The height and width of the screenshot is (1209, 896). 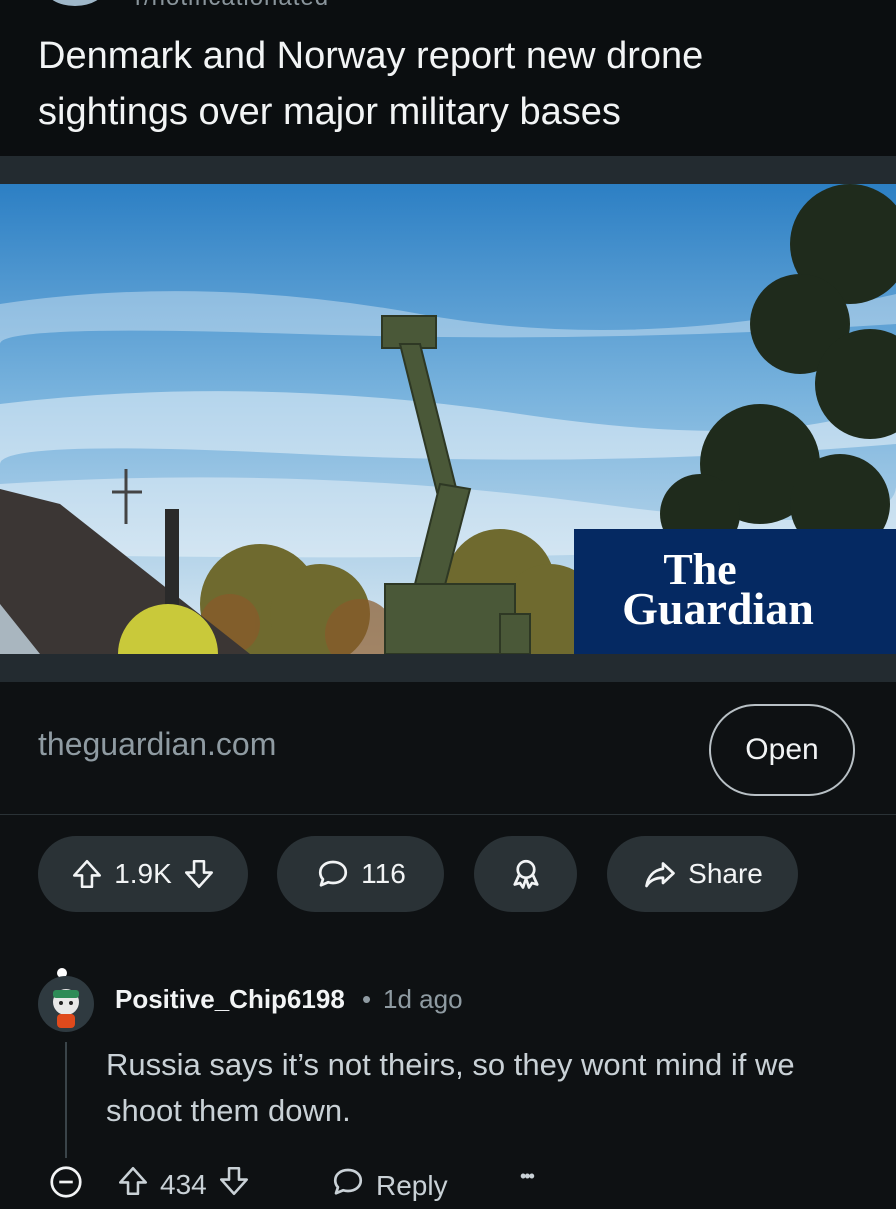 What do you see at coordinates (157, 744) in the screenshot?
I see `link-domain: theguardian.com` at bounding box center [157, 744].